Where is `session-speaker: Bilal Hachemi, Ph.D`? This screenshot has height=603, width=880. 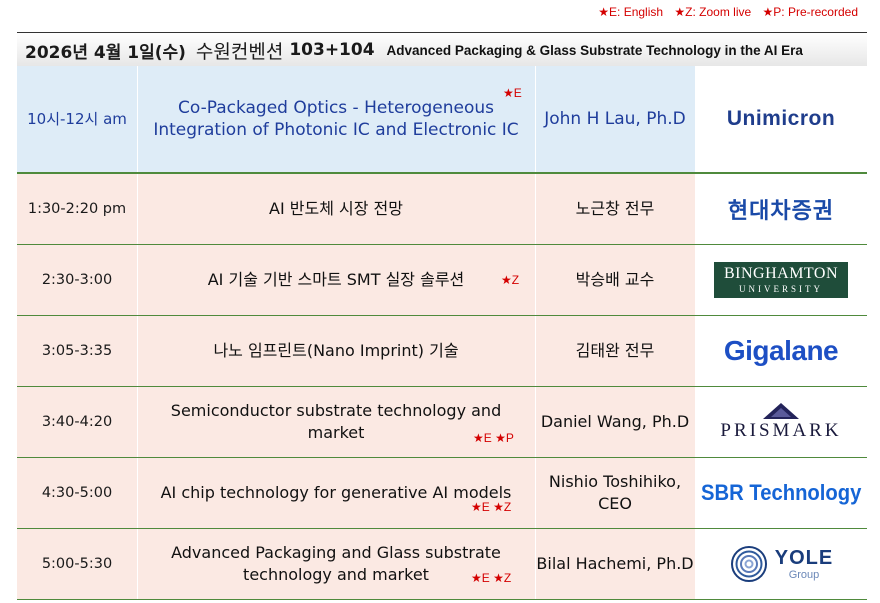
session-speaker: Bilal Hachemi, Ph.D is located at coordinates (615, 563).